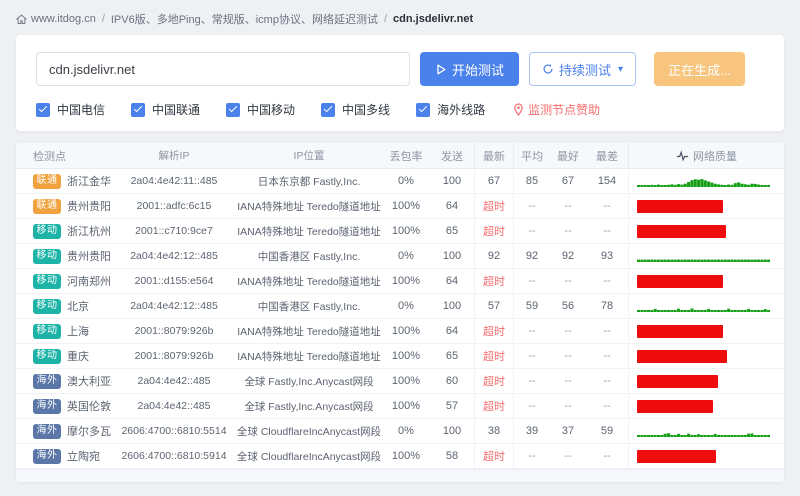  I want to click on breadcrumb-category-link: IPV6版、多地Ping、常规版、icmp协议、网络延迟测试, so click(244, 19).